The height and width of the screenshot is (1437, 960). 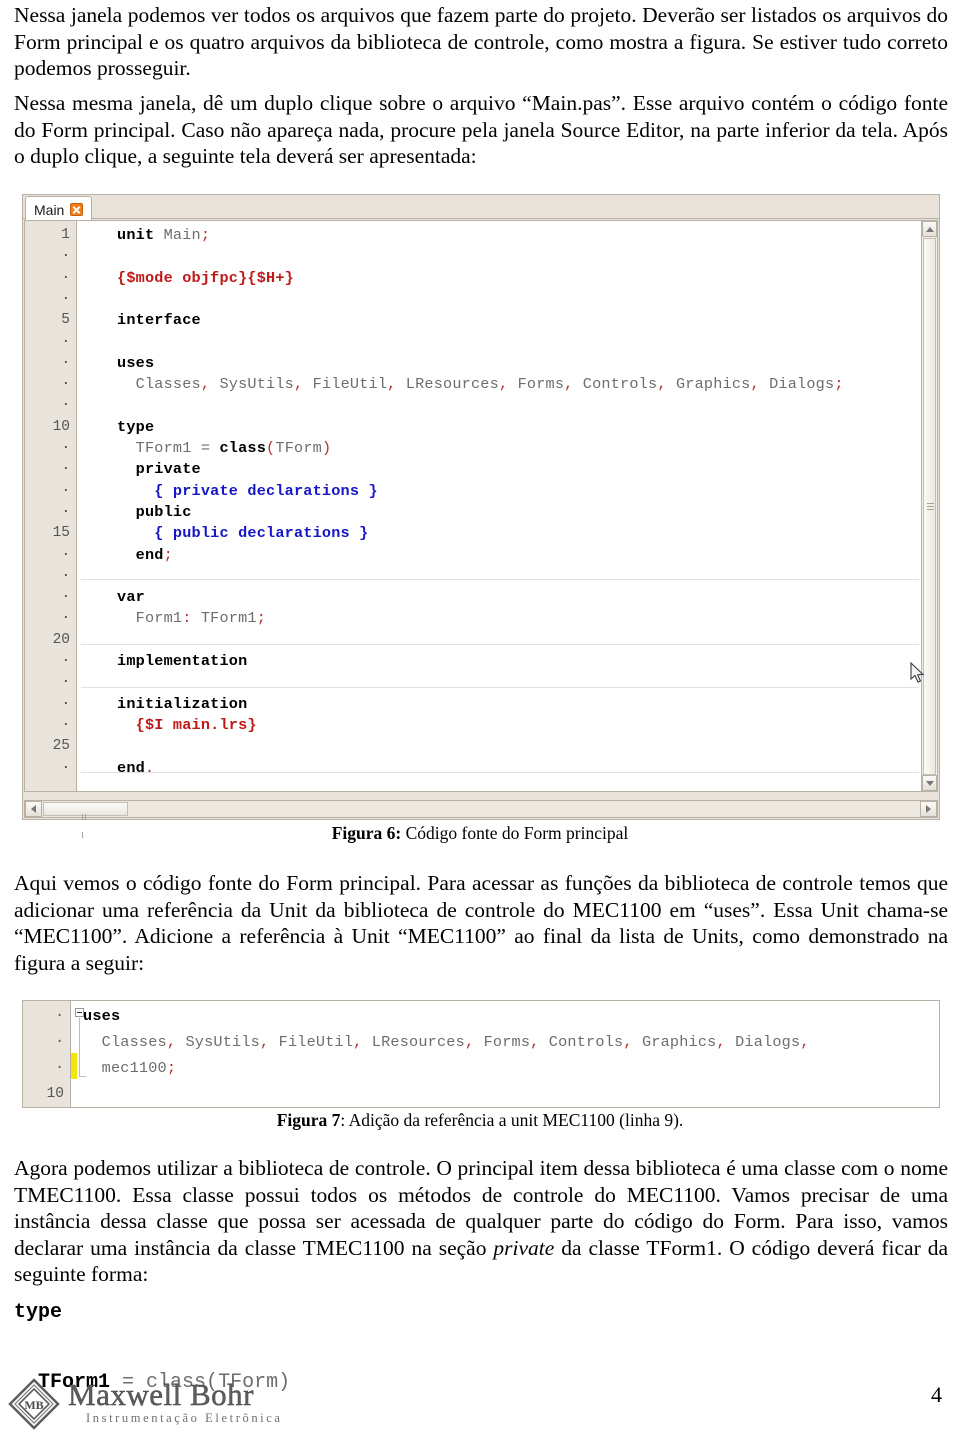 I want to click on final-code-line, so click(x=152, y=1347).